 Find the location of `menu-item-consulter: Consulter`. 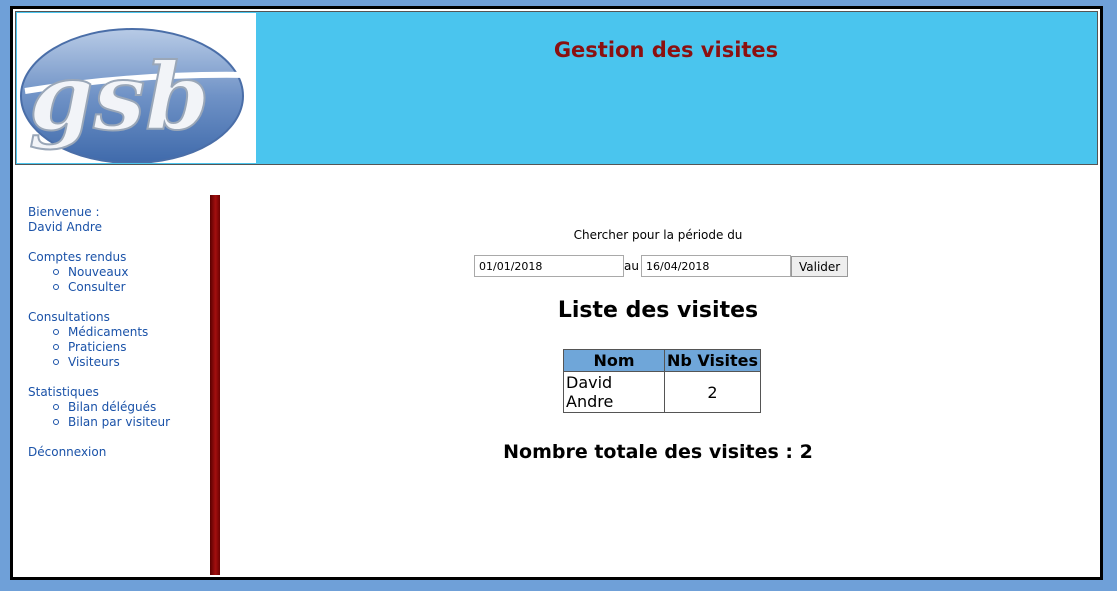

menu-item-consulter: Consulter is located at coordinates (135, 287).